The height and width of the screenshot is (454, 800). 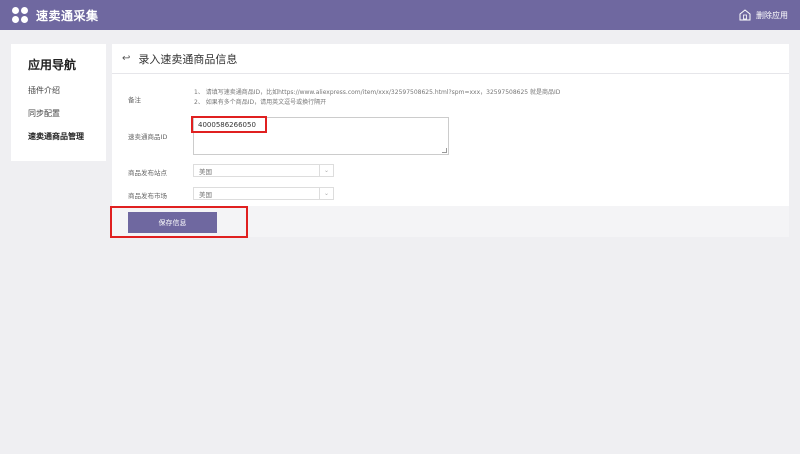 What do you see at coordinates (745, 15) in the screenshot?
I see `trash-house-icon` at bounding box center [745, 15].